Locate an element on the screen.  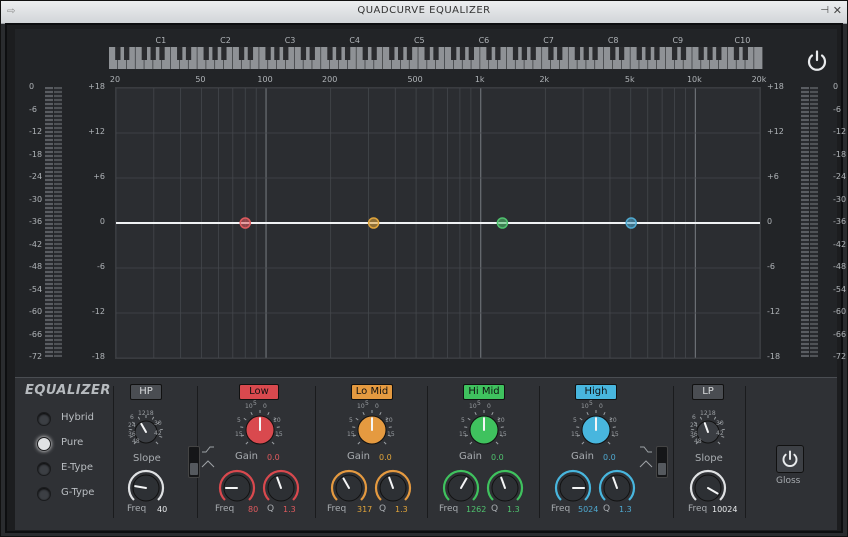
mode-label: Hybrid is located at coordinates (78, 417).